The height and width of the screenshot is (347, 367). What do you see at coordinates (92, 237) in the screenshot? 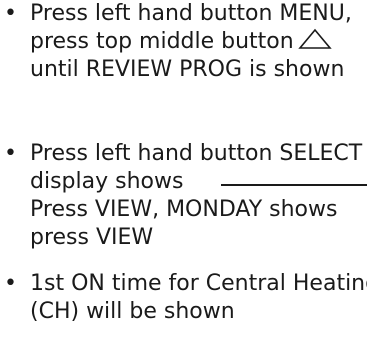
I see `step-line: press VIEW` at bounding box center [92, 237].